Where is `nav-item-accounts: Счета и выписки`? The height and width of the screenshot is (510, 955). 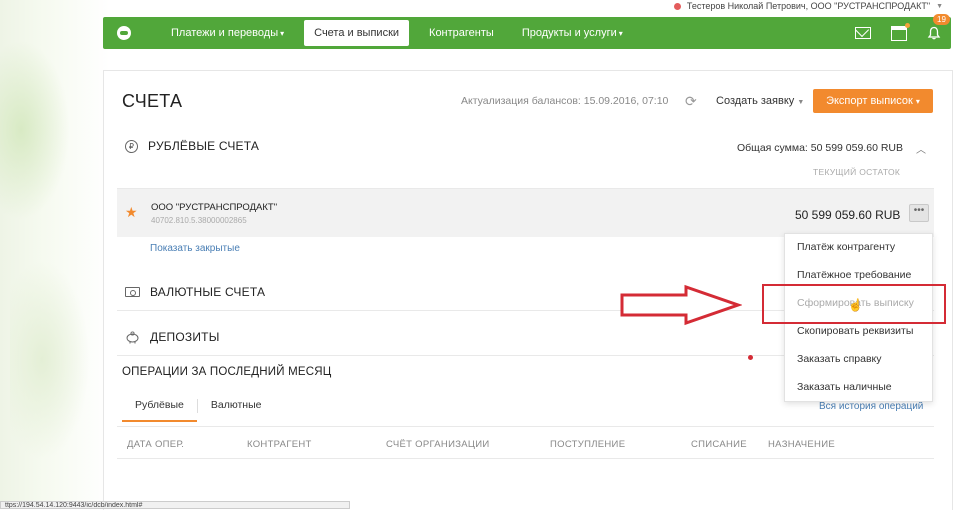 nav-item-accounts: Счета и выписки is located at coordinates (357, 33).